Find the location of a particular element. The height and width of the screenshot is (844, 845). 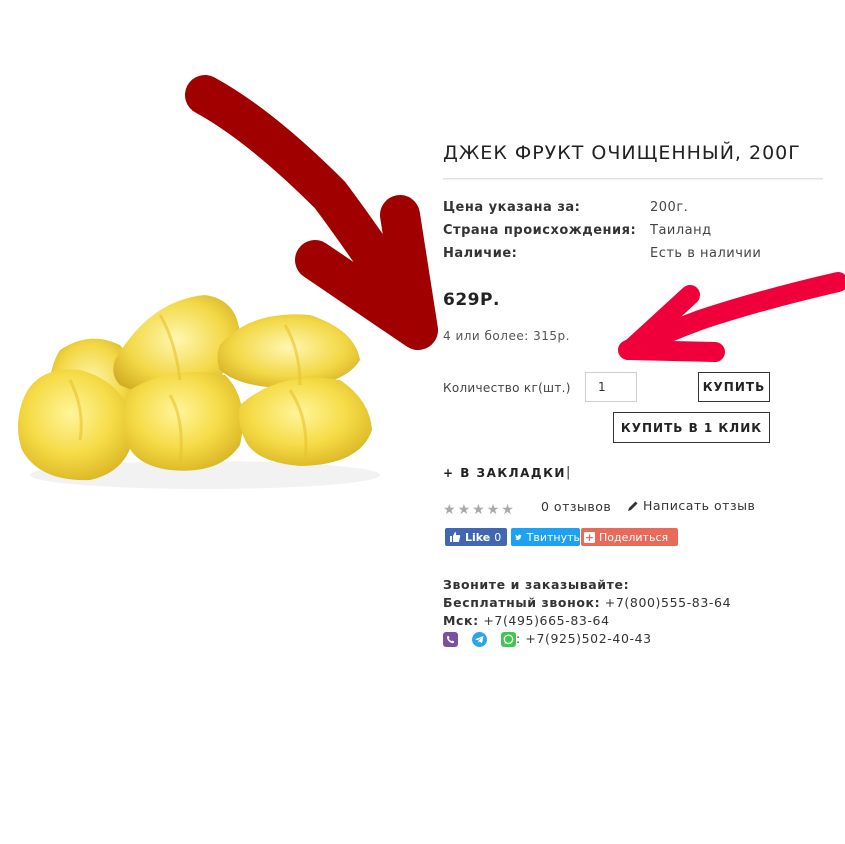

moscow-label: Мск: is located at coordinates (461, 620).